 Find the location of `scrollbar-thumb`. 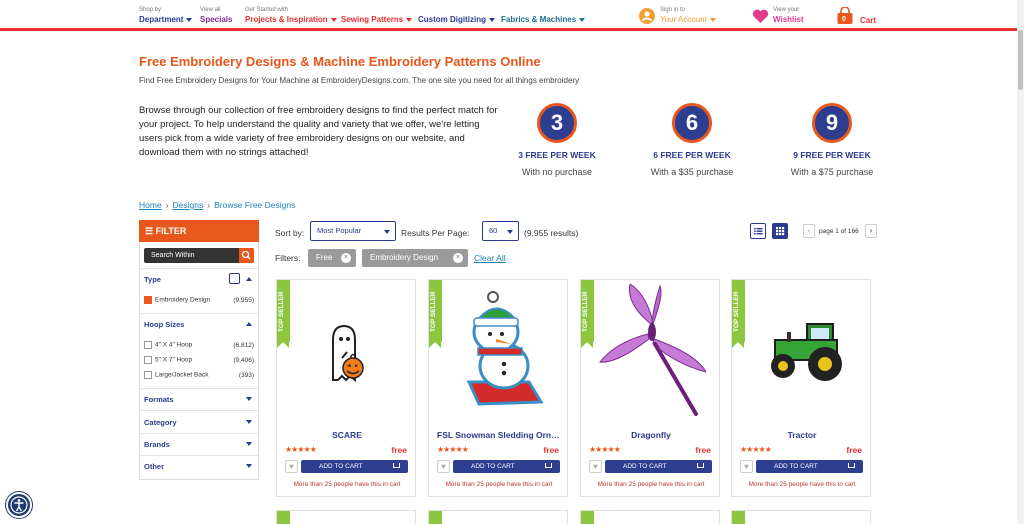

scrollbar-thumb is located at coordinates (1020, 60).